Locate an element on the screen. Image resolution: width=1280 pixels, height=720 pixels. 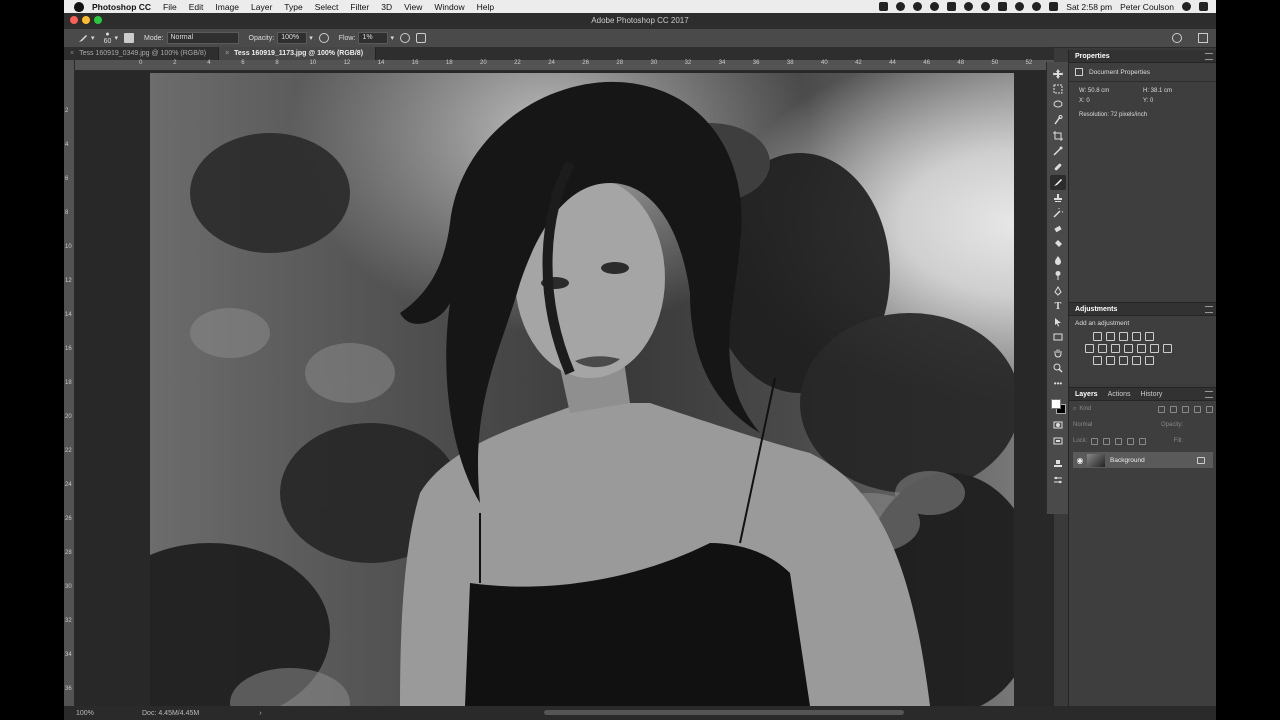
brush-panel-icon is located at coordinates (129, 38).